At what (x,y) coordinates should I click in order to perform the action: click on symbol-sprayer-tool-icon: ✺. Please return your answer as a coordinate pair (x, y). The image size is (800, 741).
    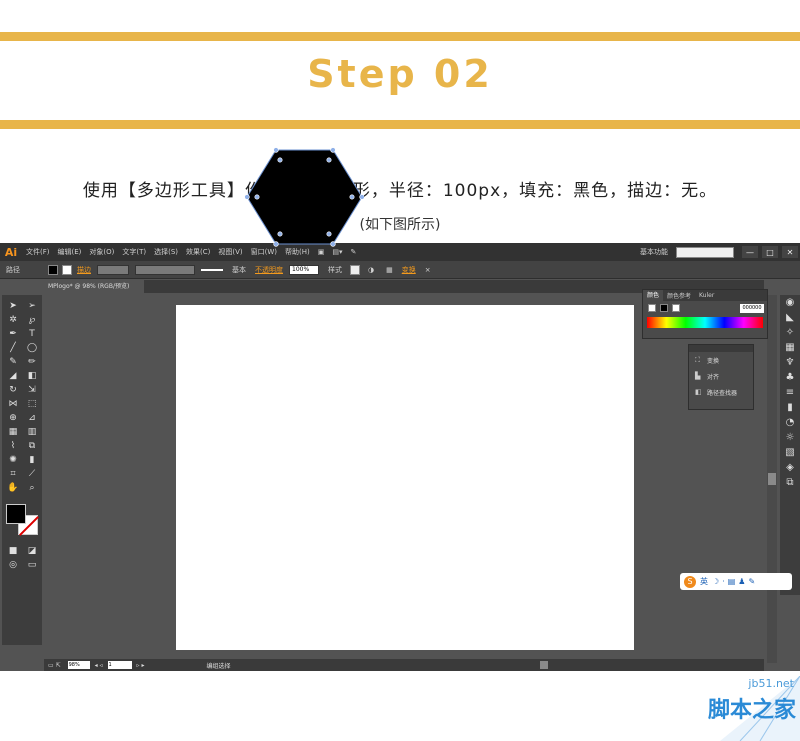
    Looking at the image, I should click on (13, 459).